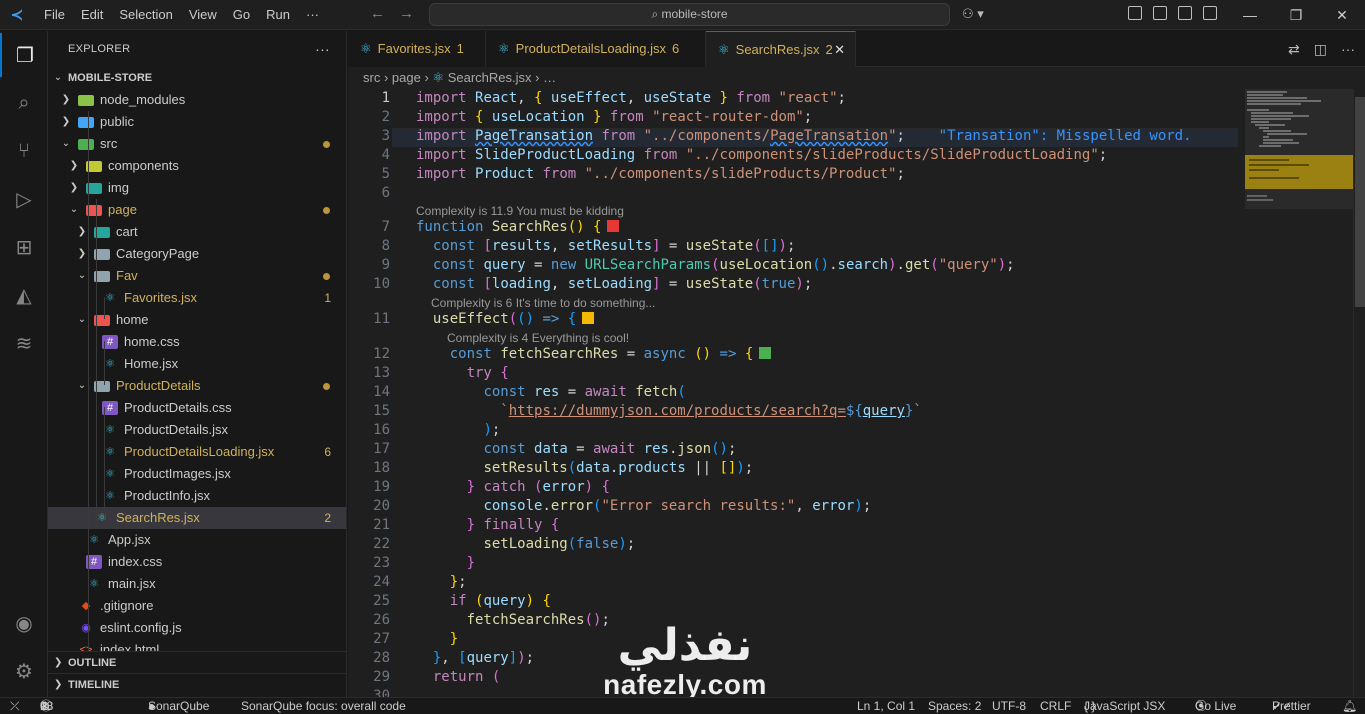 This screenshot has width=1365, height=714. I want to click on breadcrumb-src: src, so click(371, 77).